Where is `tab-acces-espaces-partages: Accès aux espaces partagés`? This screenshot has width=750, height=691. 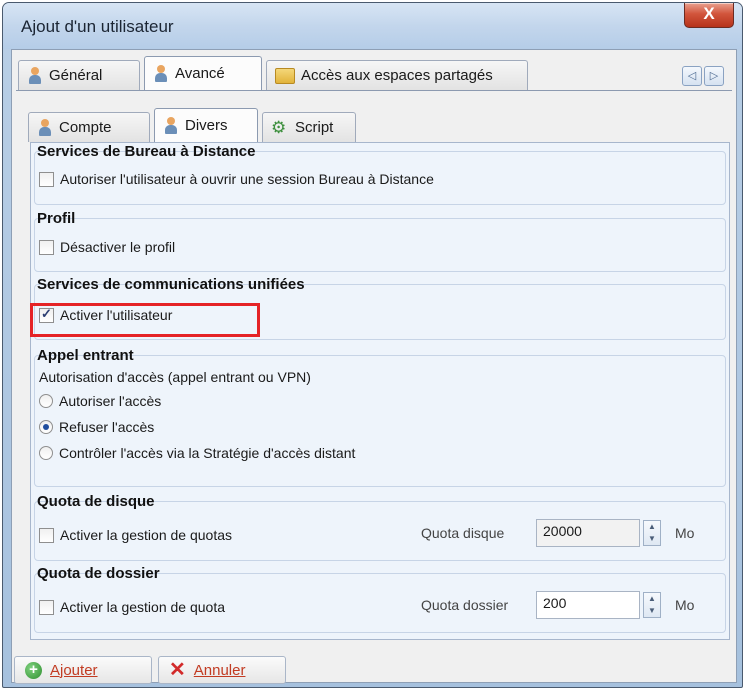
tab-acces-espaces-partages: Accès aux espaces partagés is located at coordinates (397, 75).